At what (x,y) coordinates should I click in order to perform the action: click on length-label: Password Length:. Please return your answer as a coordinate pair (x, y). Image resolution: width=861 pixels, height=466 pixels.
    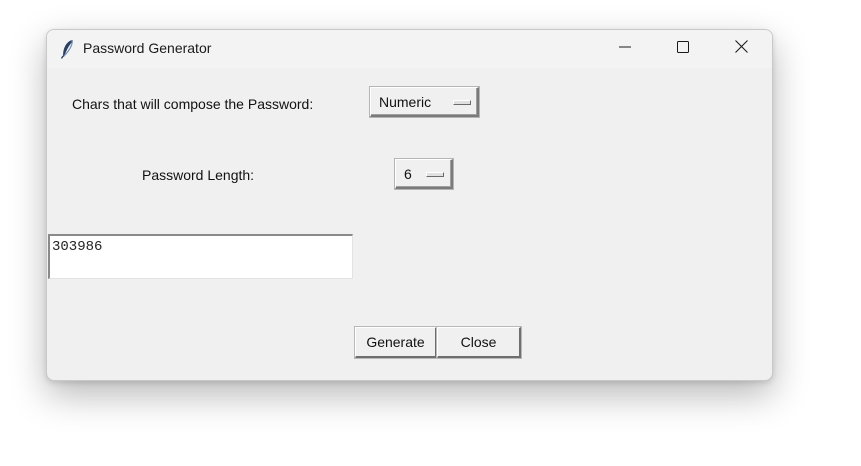
    Looking at the image, I should click on (198, 175).